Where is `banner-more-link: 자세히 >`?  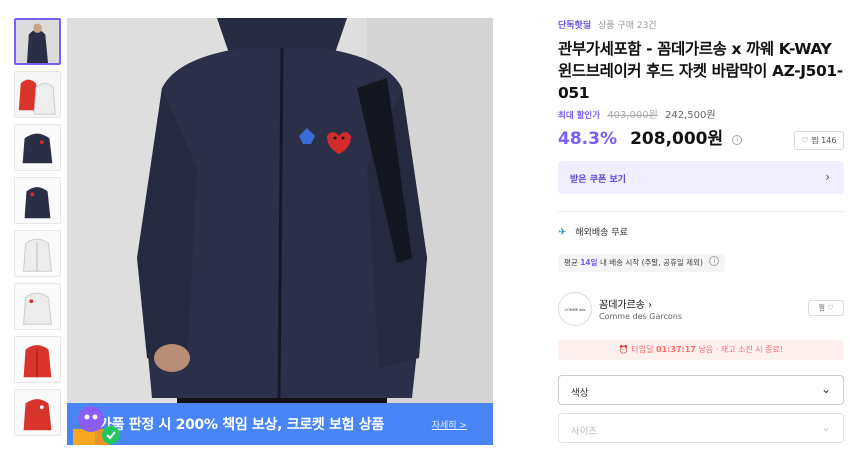 banner-more-link: 자세히 > is located at coordinates (449, 424).